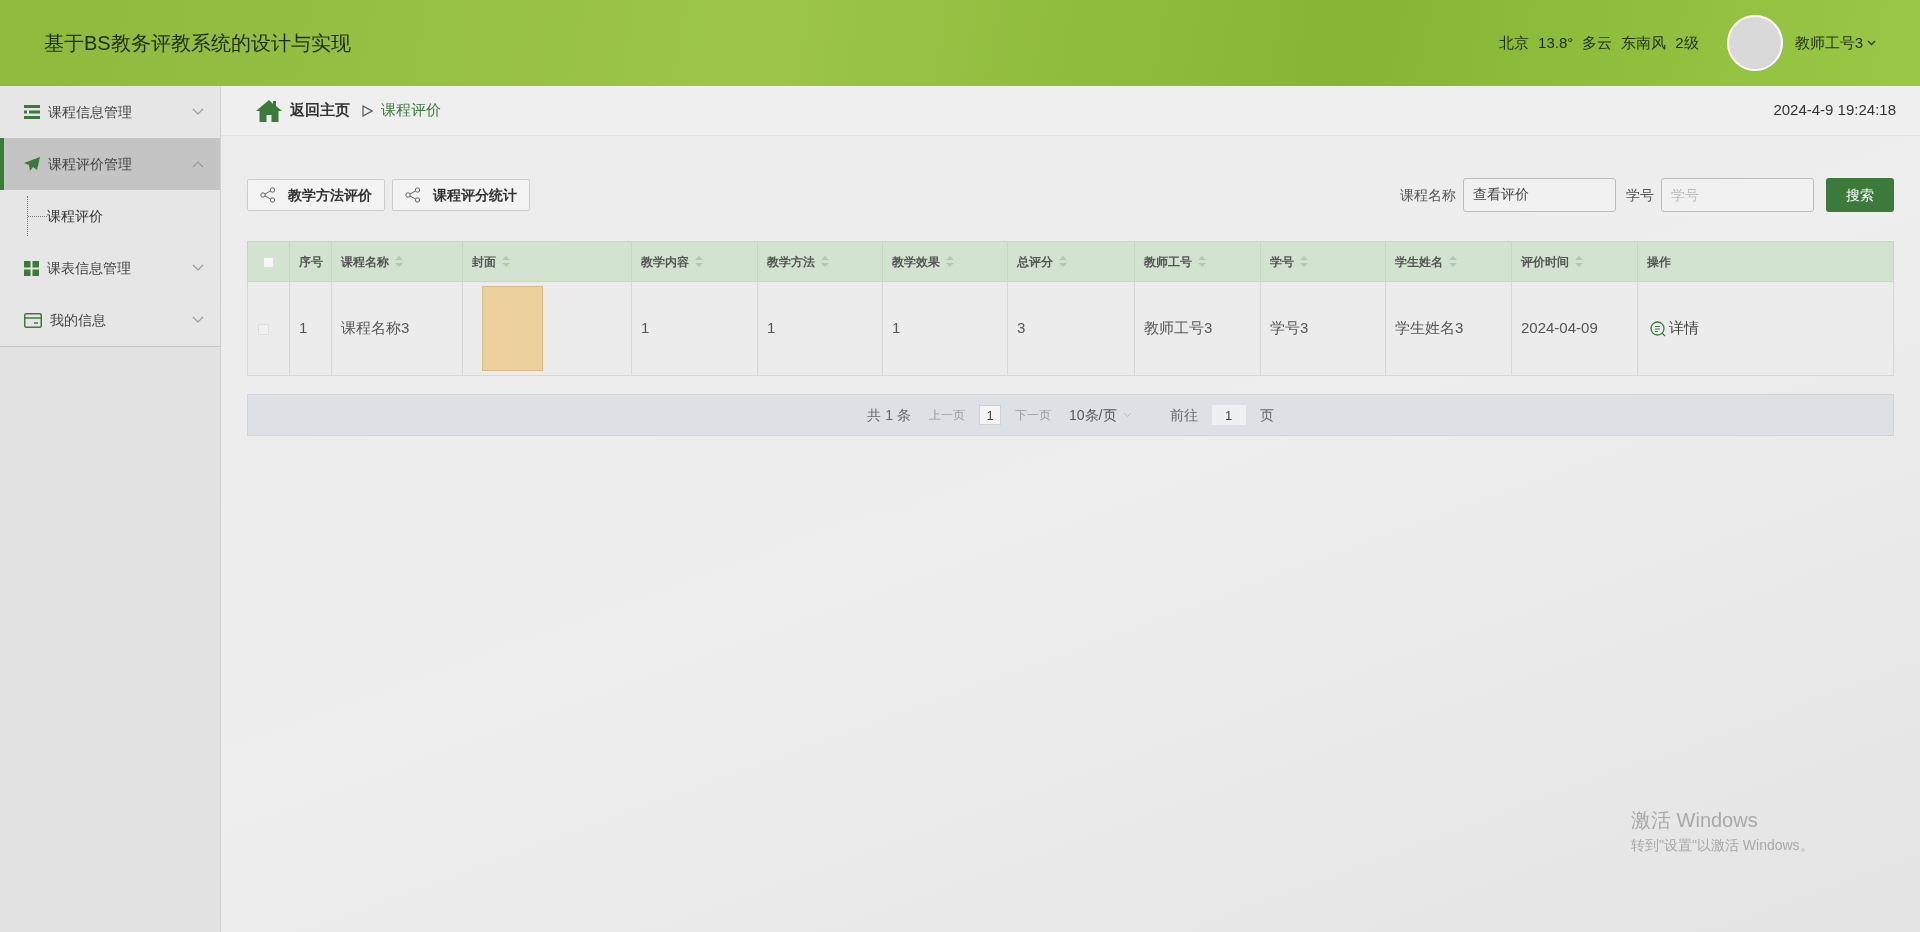 Image resolution: width=1920 pixels, height=932 pixels. What do you see at coordinates (1228, 415) in the screenshot?
I see `goto-page-field: 1` at bounding box center [1228, 415].